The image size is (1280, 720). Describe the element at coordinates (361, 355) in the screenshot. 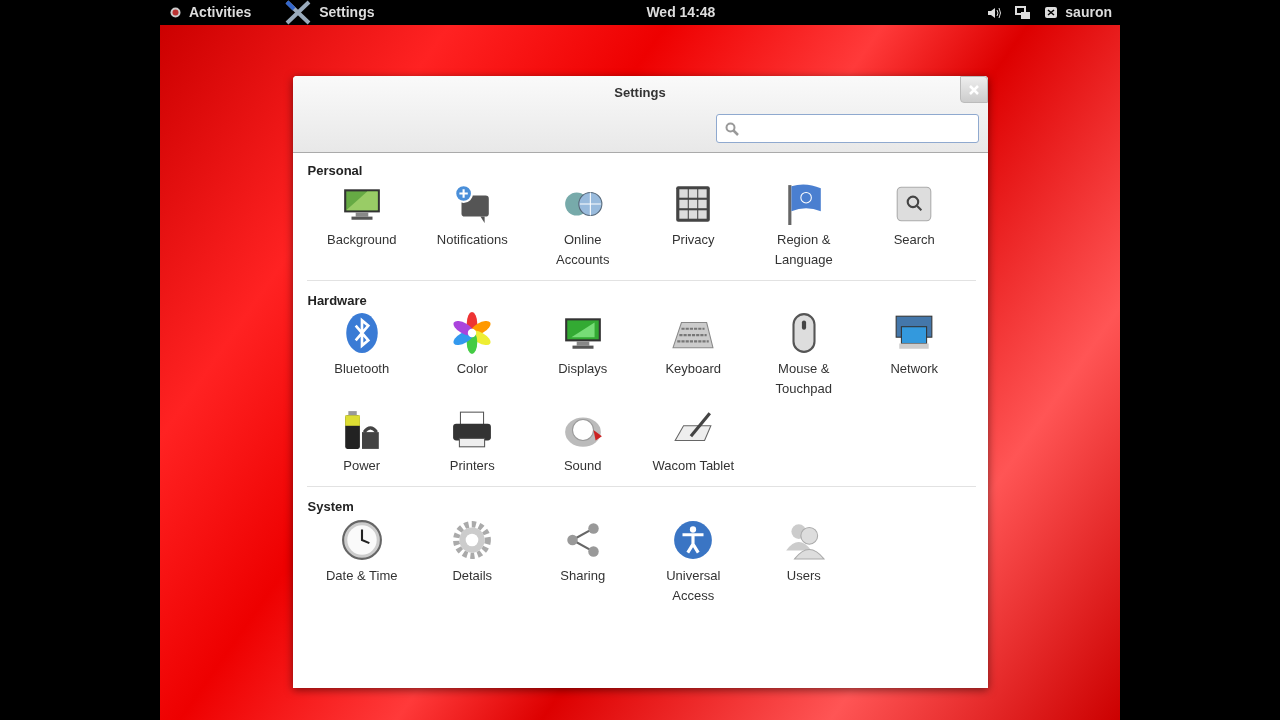

I see `settings-panel-launcher: Bluetooth` at that location.